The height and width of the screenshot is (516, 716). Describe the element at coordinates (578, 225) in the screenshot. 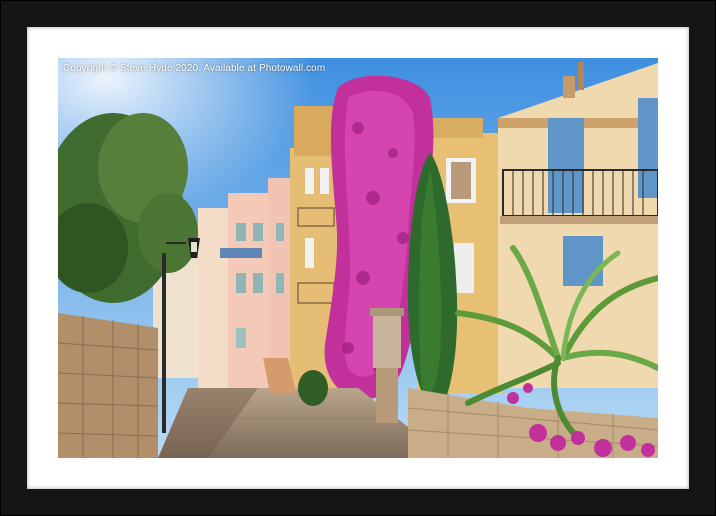

I see `cream-building` at that location.